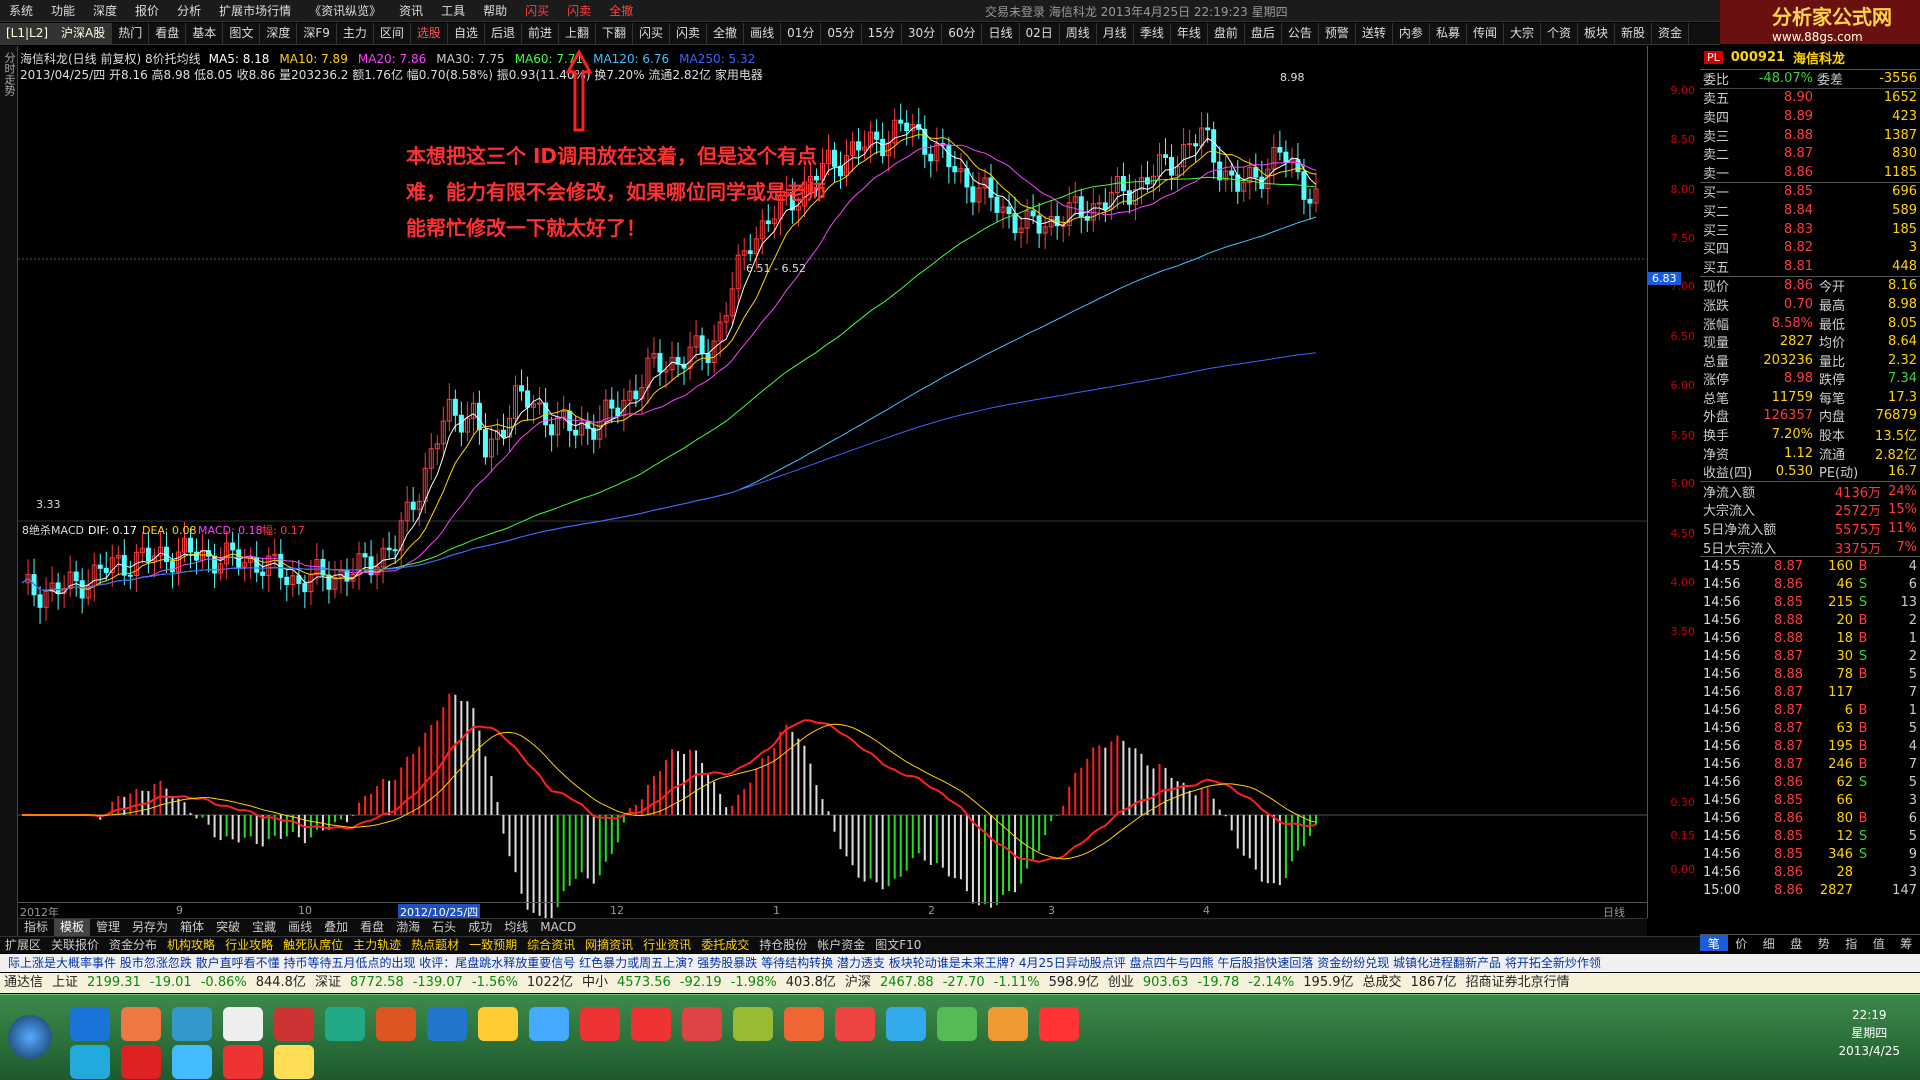 Image resolution: width=1920 pixels, height=1080 pixels. Describe the element at coordinates (108, 927) in the screenshot. I see `indicator-tab-2: 管理` at that location.